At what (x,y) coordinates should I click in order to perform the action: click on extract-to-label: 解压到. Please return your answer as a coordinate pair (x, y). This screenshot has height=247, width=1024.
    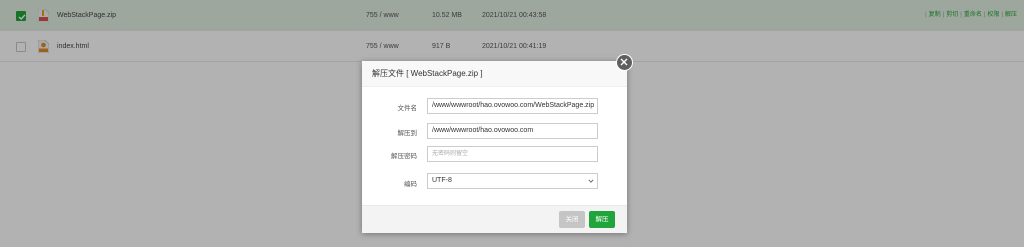
    Looking at the image, I should click on (407, 133).